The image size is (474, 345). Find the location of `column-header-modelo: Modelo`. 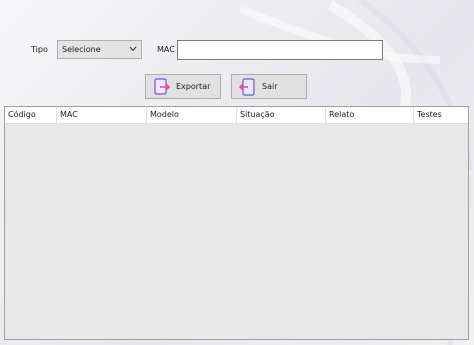

column-header-modelo: Modelo is located at coordinates (192, 115).